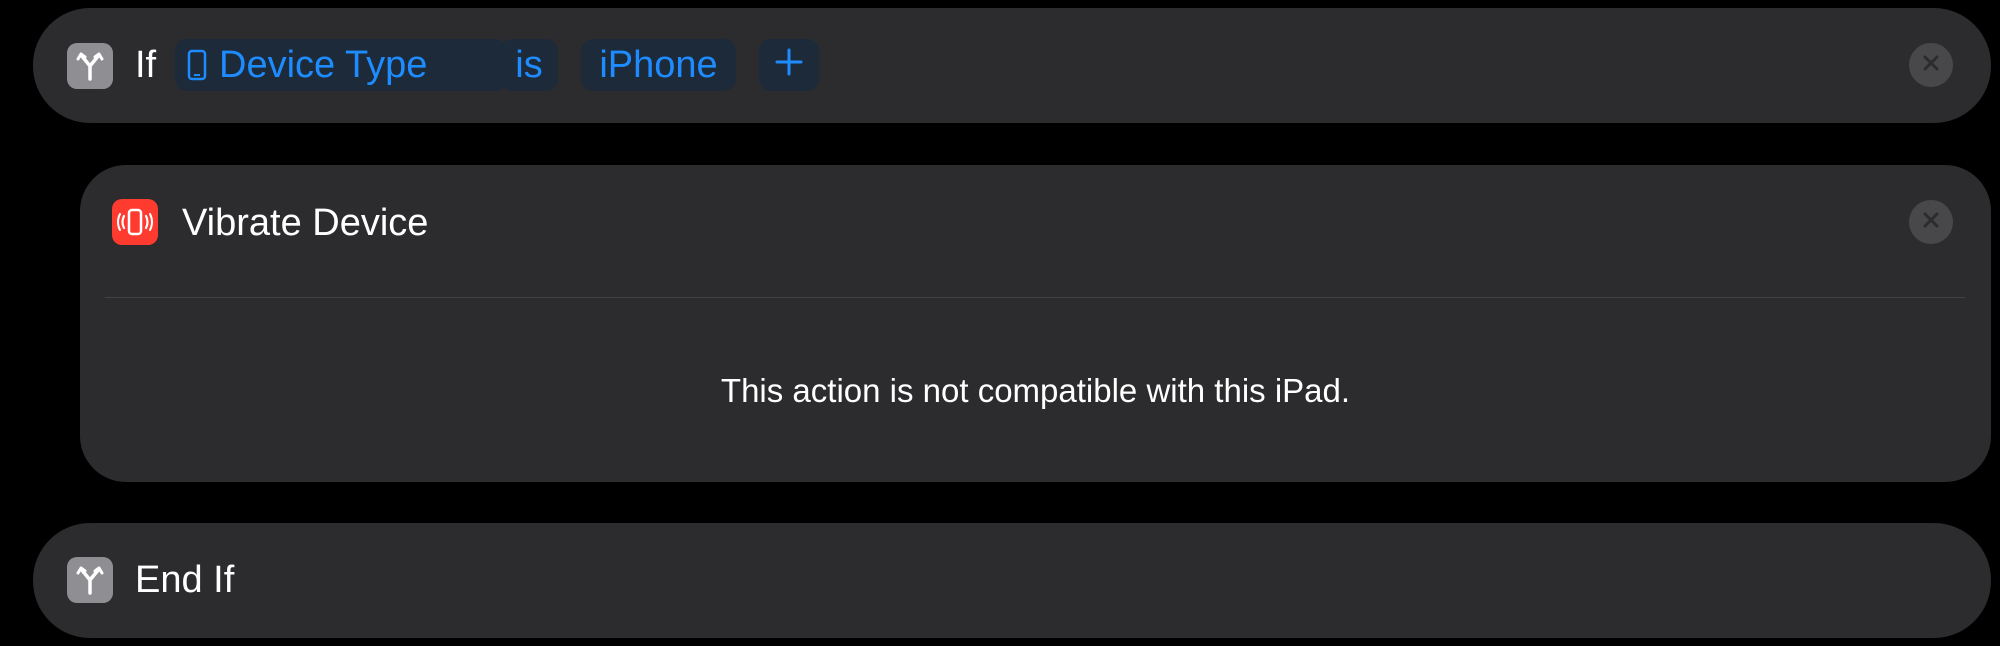  Describe the element at coordinates (185, 580) in the screenshot. I see `end-if-title: End If` at that location.